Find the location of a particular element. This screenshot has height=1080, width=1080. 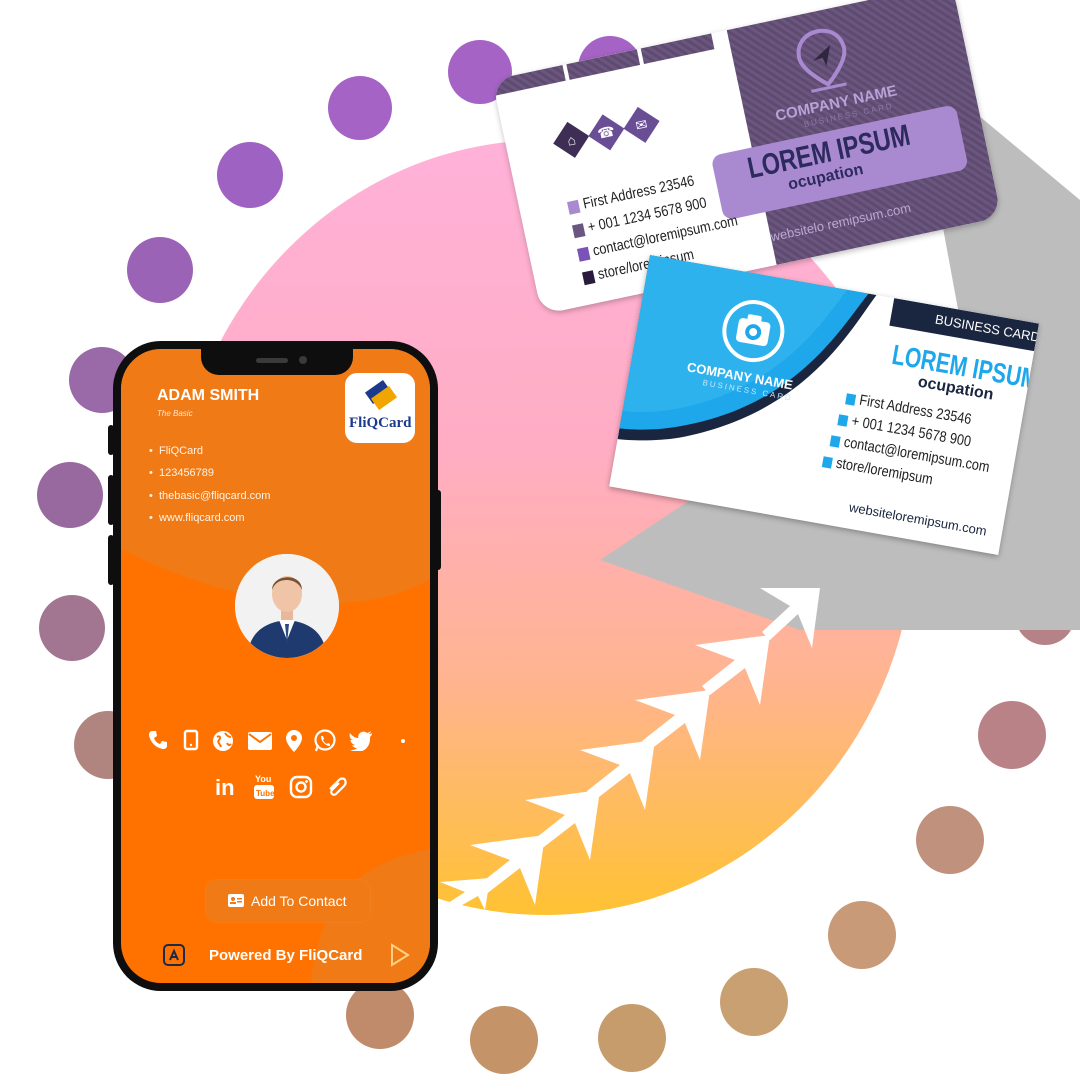

phone-notch is located at coordinates (277, 362).